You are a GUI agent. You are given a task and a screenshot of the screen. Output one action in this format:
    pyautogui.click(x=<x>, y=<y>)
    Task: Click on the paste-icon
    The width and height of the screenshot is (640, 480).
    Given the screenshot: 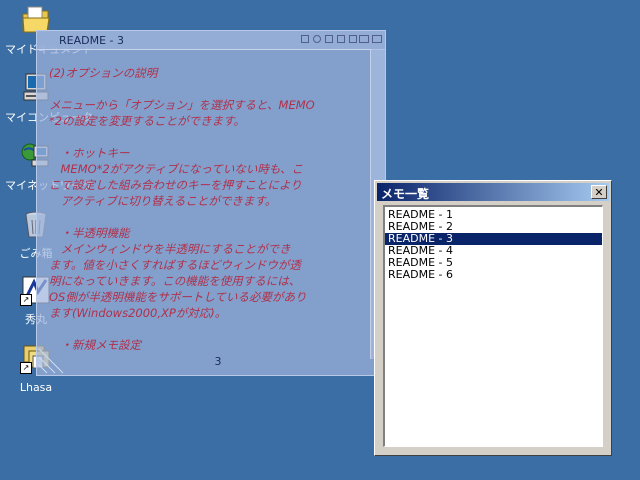 What is the action you would take?
    pyautogui.click(x=341, y=39)
    